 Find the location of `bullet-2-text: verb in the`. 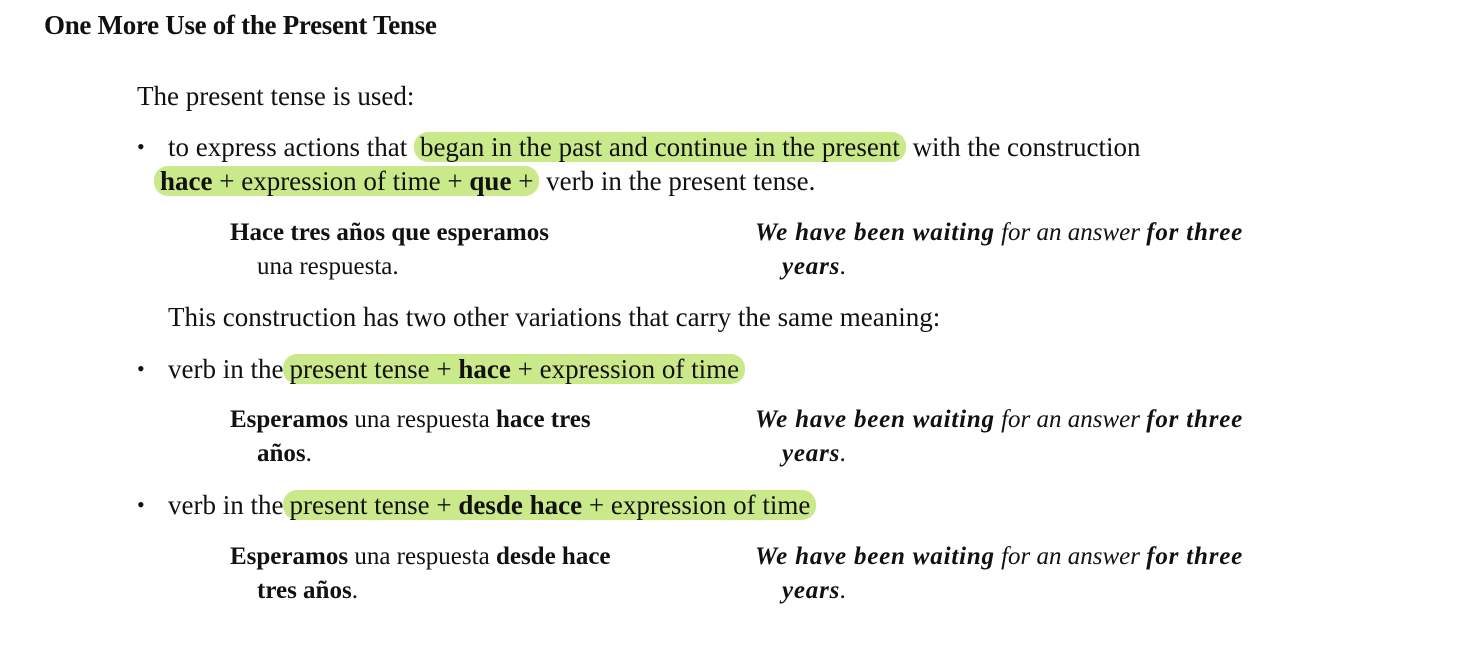

bullet-2-text: verb in the is located at coordinates (226, 369).